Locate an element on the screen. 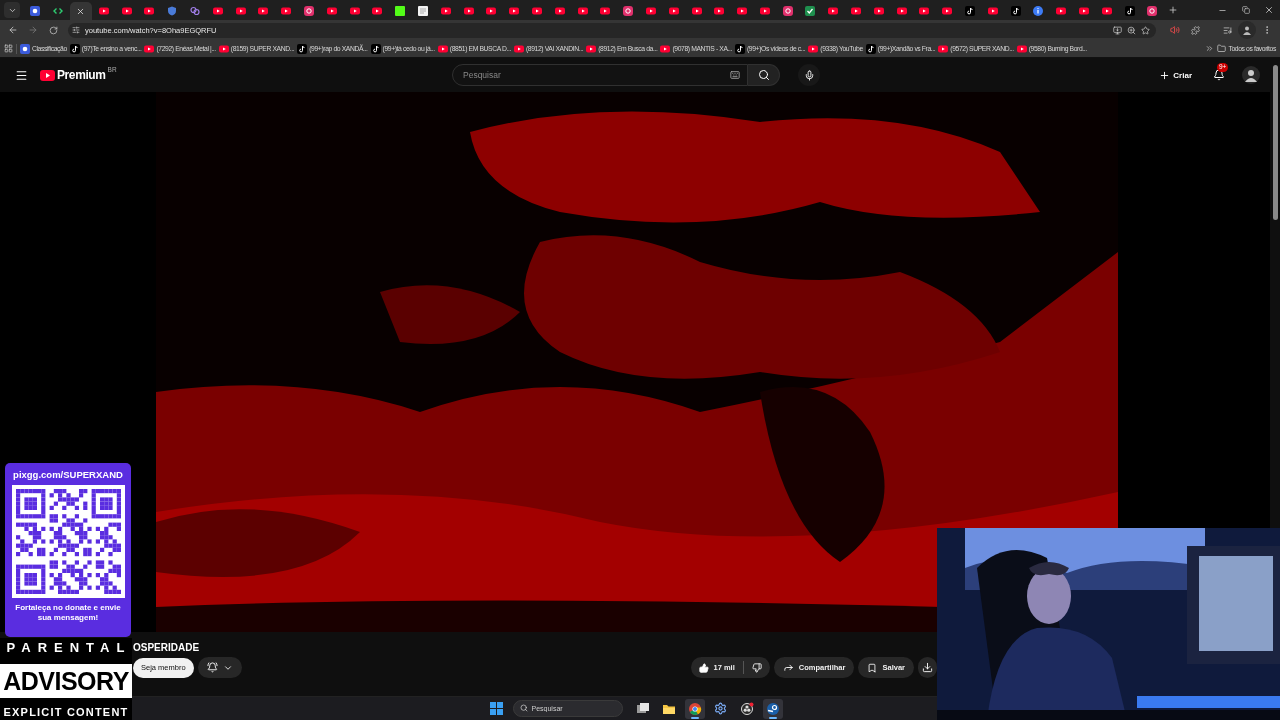 This screenshot has height=720, width=1280. shield-icon is located at coordinates (172, 11).